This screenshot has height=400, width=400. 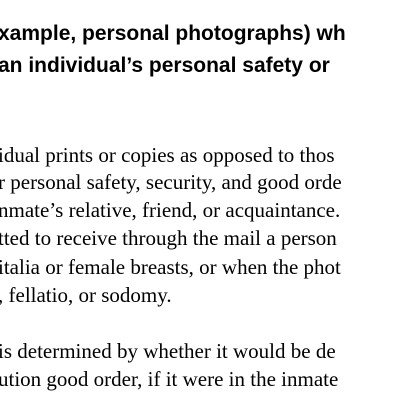 I want to click on body-line-7: is determined by whether it would be de, so click(x=168, y=351).